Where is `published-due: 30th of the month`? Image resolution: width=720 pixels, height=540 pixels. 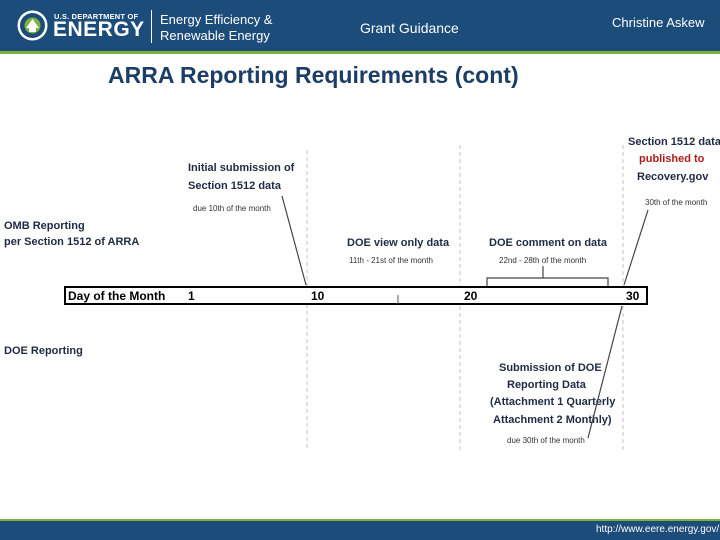
published-due: 30th of the month is located at coordinates (676, 202).